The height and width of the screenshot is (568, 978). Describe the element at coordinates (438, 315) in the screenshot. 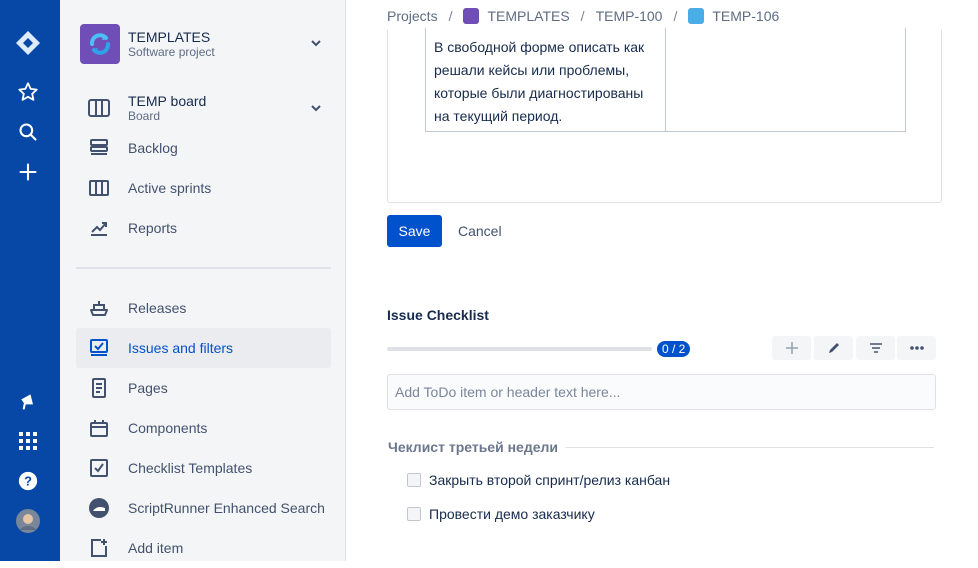

I see `checklist-title: Issue Checklist` at that location.